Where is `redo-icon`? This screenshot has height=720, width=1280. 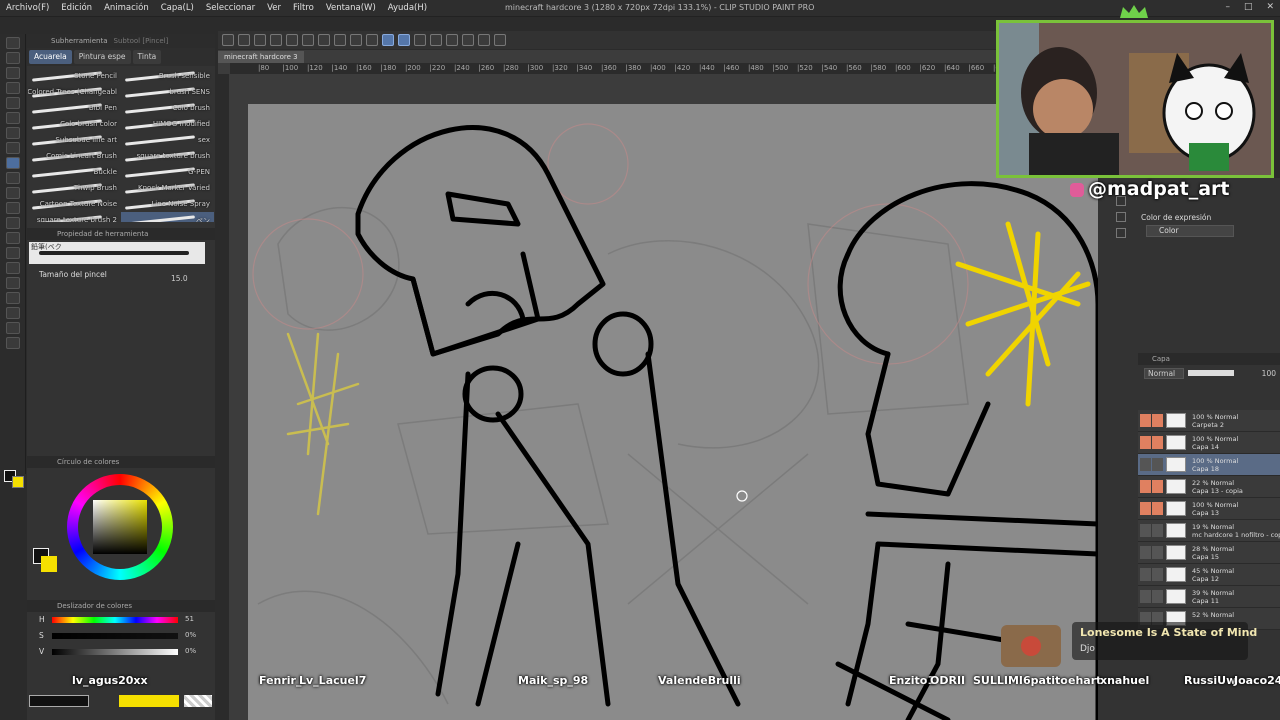 redo-icon is located at coordinates (292, 40).